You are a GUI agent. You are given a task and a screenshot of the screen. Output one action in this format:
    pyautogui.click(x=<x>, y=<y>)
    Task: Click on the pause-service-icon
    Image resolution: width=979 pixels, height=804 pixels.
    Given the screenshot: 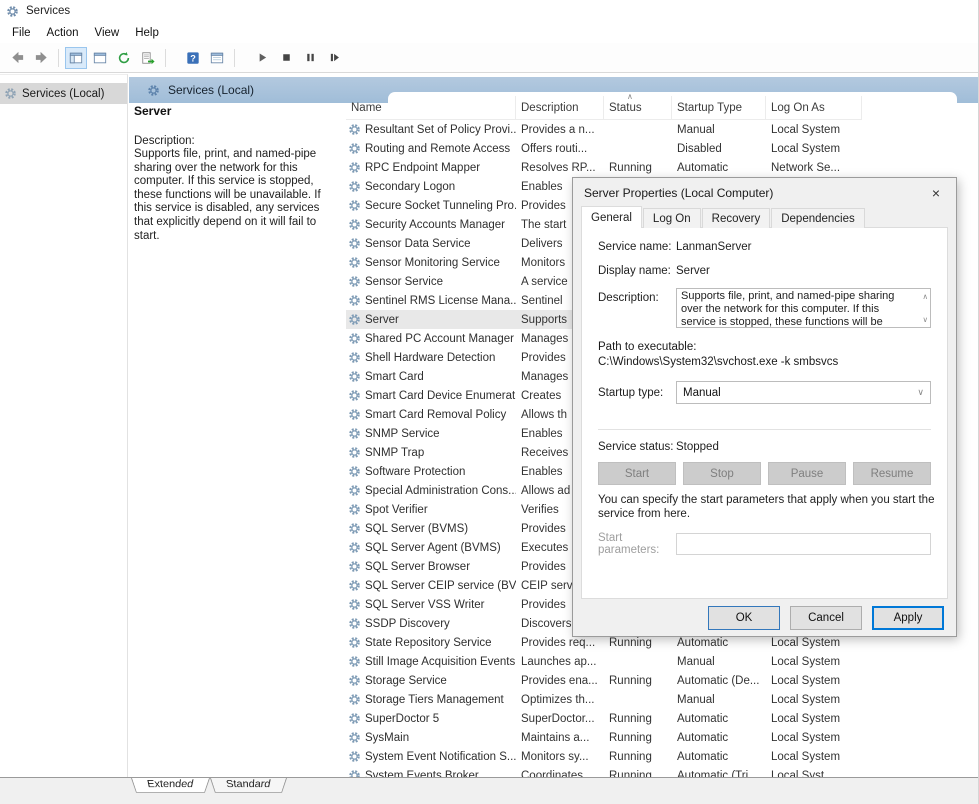 What is the action you would take?
    pyautogui.click(x=310, y=58)
    